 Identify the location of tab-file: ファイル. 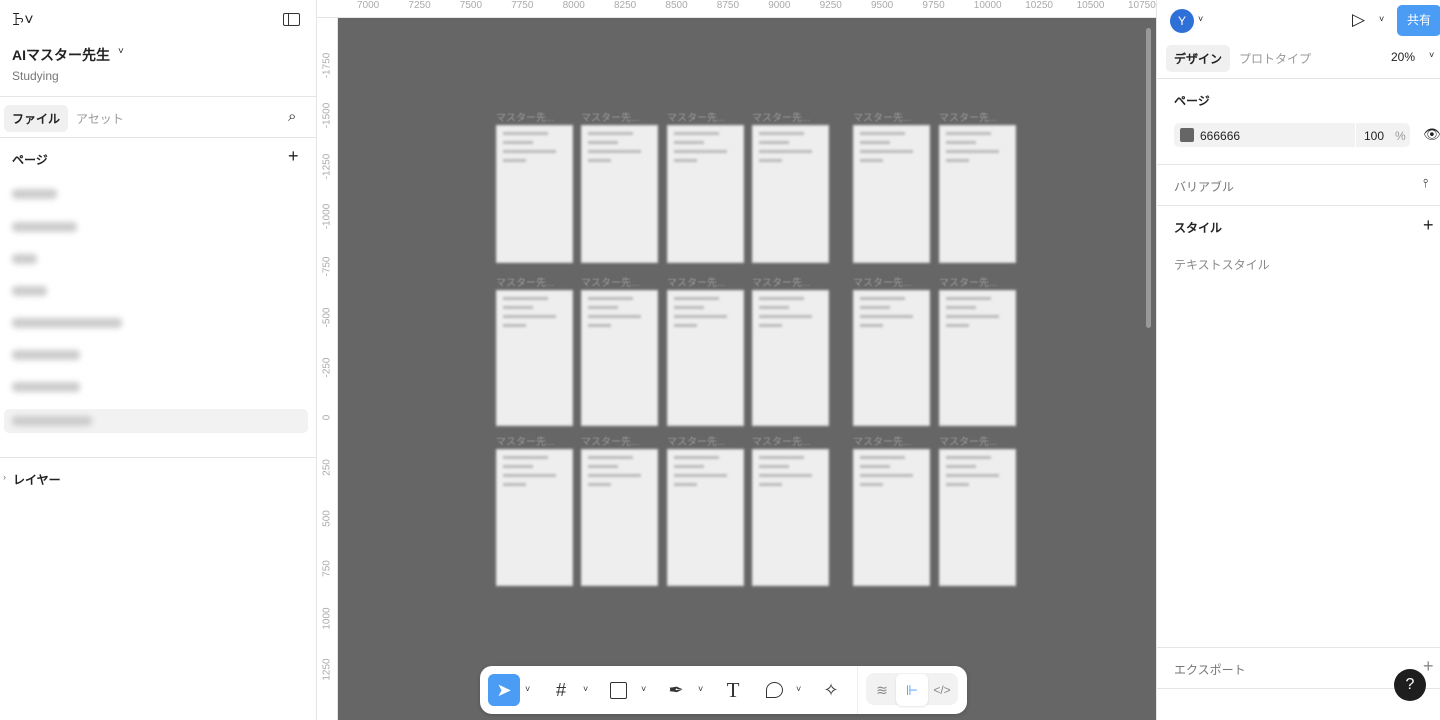
(36, 118).